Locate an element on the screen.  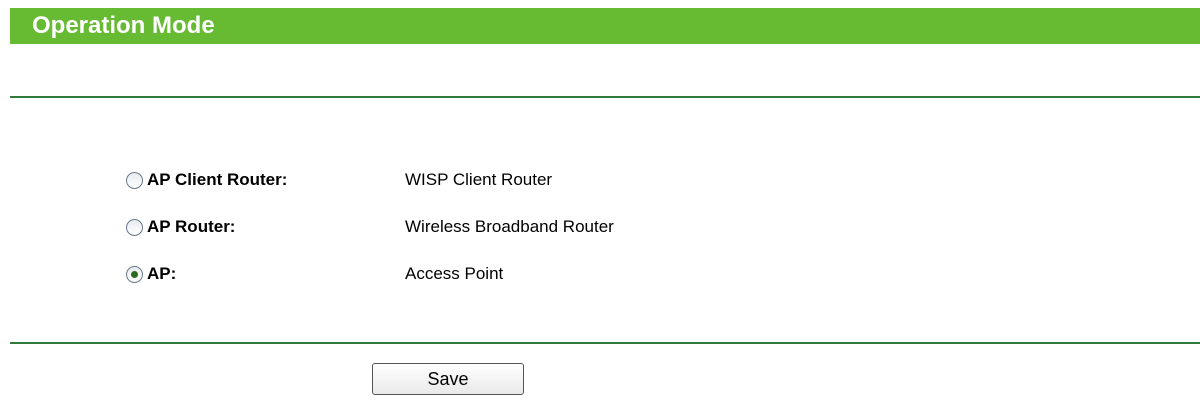
radio-ap is located at coordinates (134, 274).